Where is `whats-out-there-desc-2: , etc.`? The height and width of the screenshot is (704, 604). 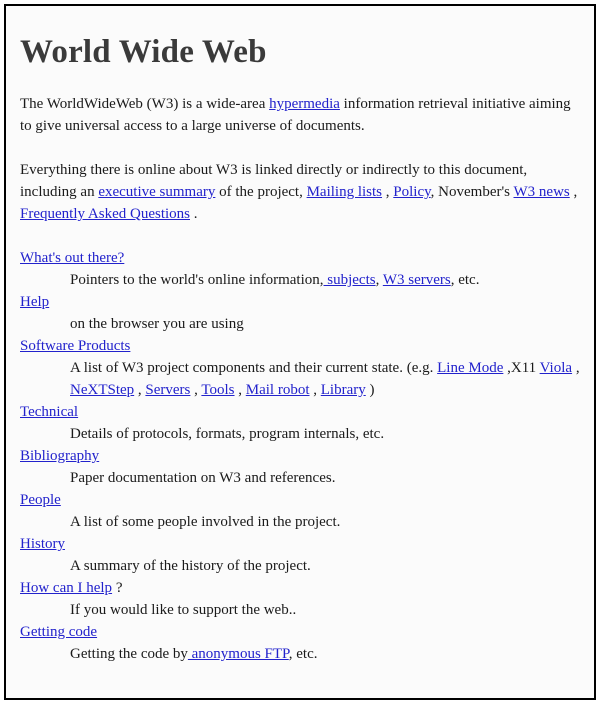 whats-out-there-desc-2: , etc. is located at coordinates (465, 280).